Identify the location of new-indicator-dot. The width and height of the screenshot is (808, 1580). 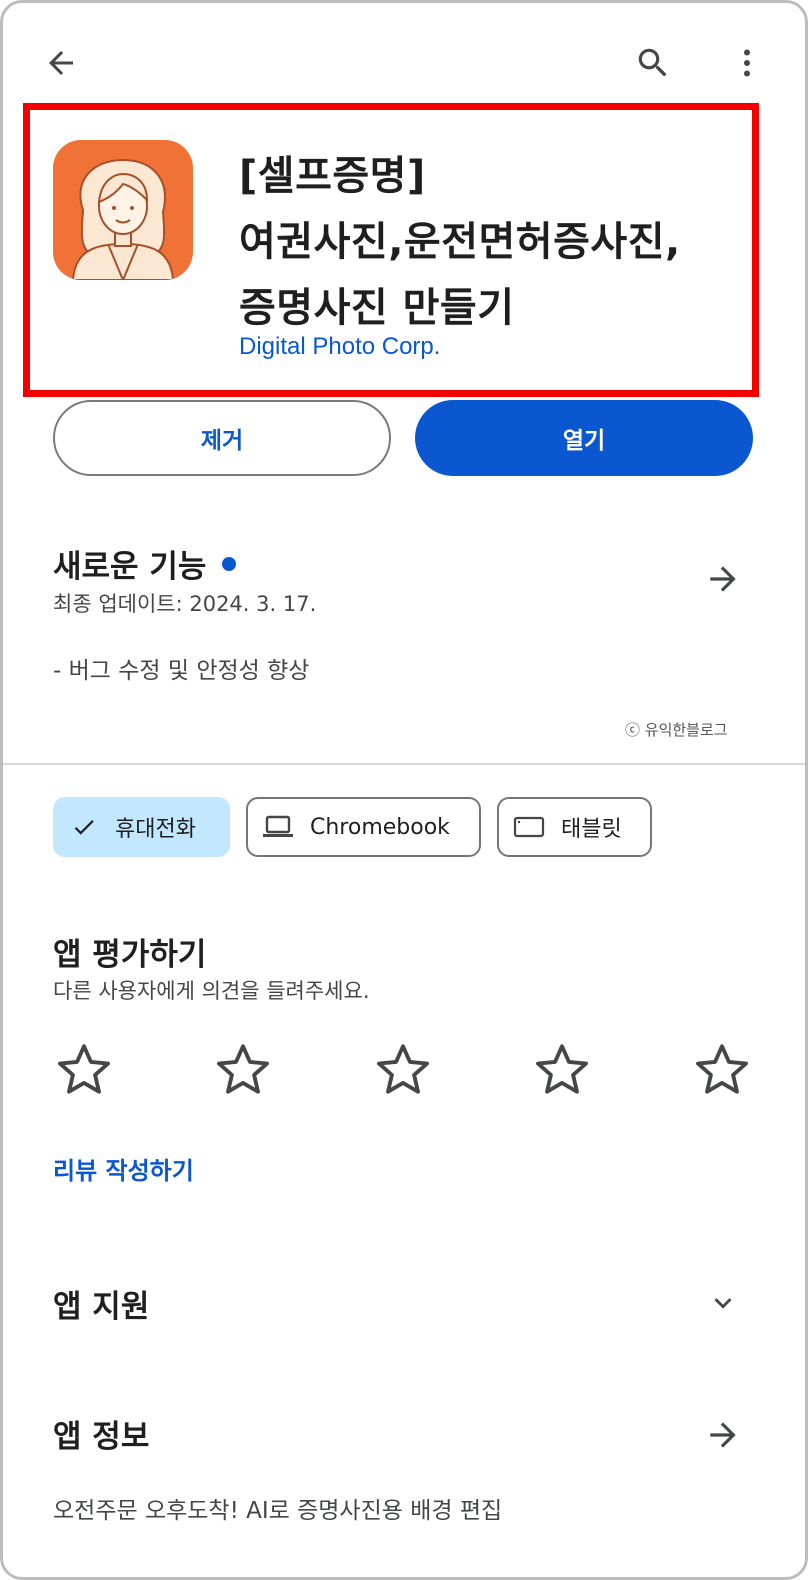
(229, 563).